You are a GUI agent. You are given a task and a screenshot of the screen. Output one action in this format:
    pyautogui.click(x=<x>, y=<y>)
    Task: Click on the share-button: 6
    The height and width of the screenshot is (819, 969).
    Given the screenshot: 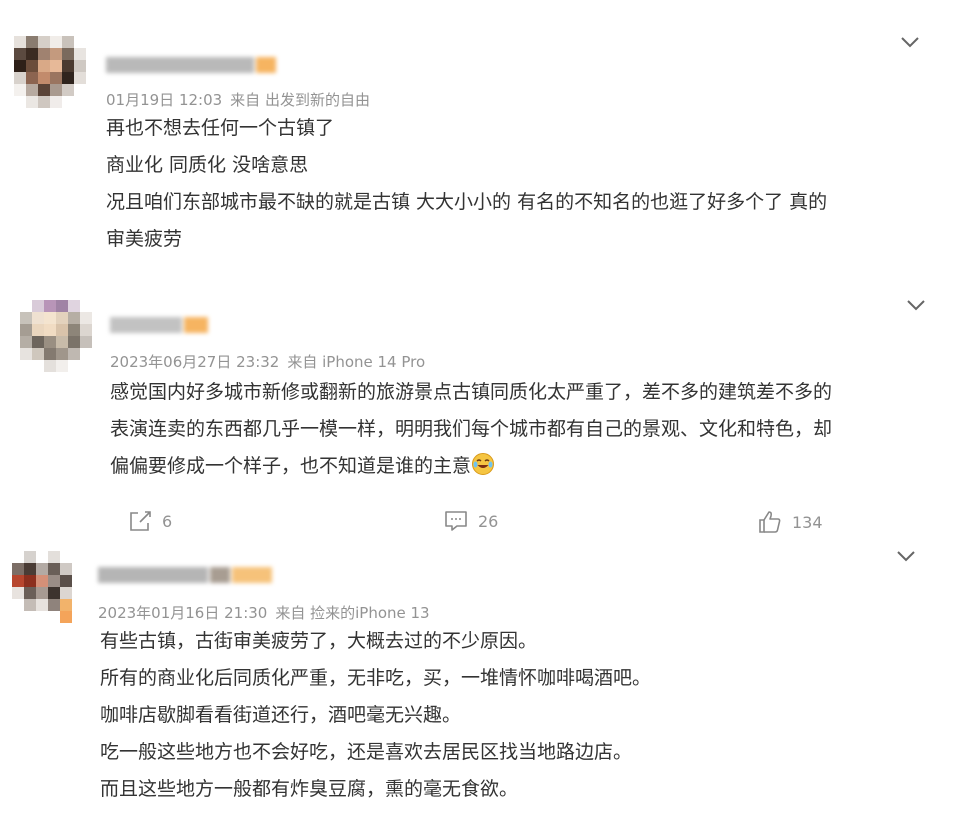 What is the action you would take?
    pyautogui.click(x=150, y=521)
    